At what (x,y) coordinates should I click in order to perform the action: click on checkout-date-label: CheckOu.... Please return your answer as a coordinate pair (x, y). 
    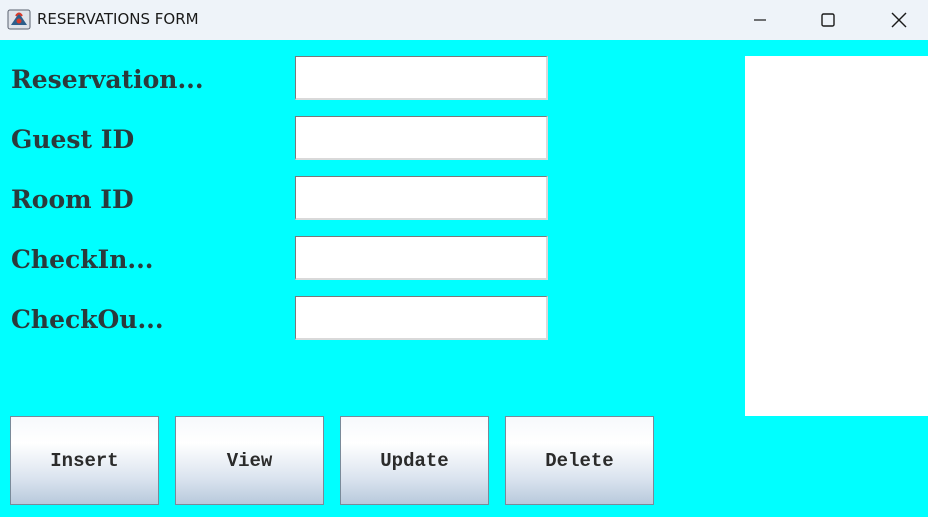
    Looking at the image, I should click on (87, 319).